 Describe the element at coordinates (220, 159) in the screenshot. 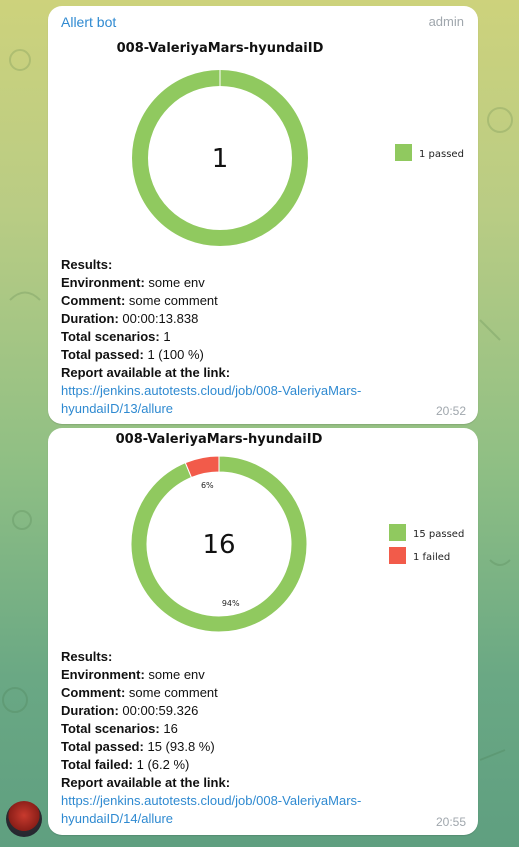

I see `chart-center-total: 1` at that location.